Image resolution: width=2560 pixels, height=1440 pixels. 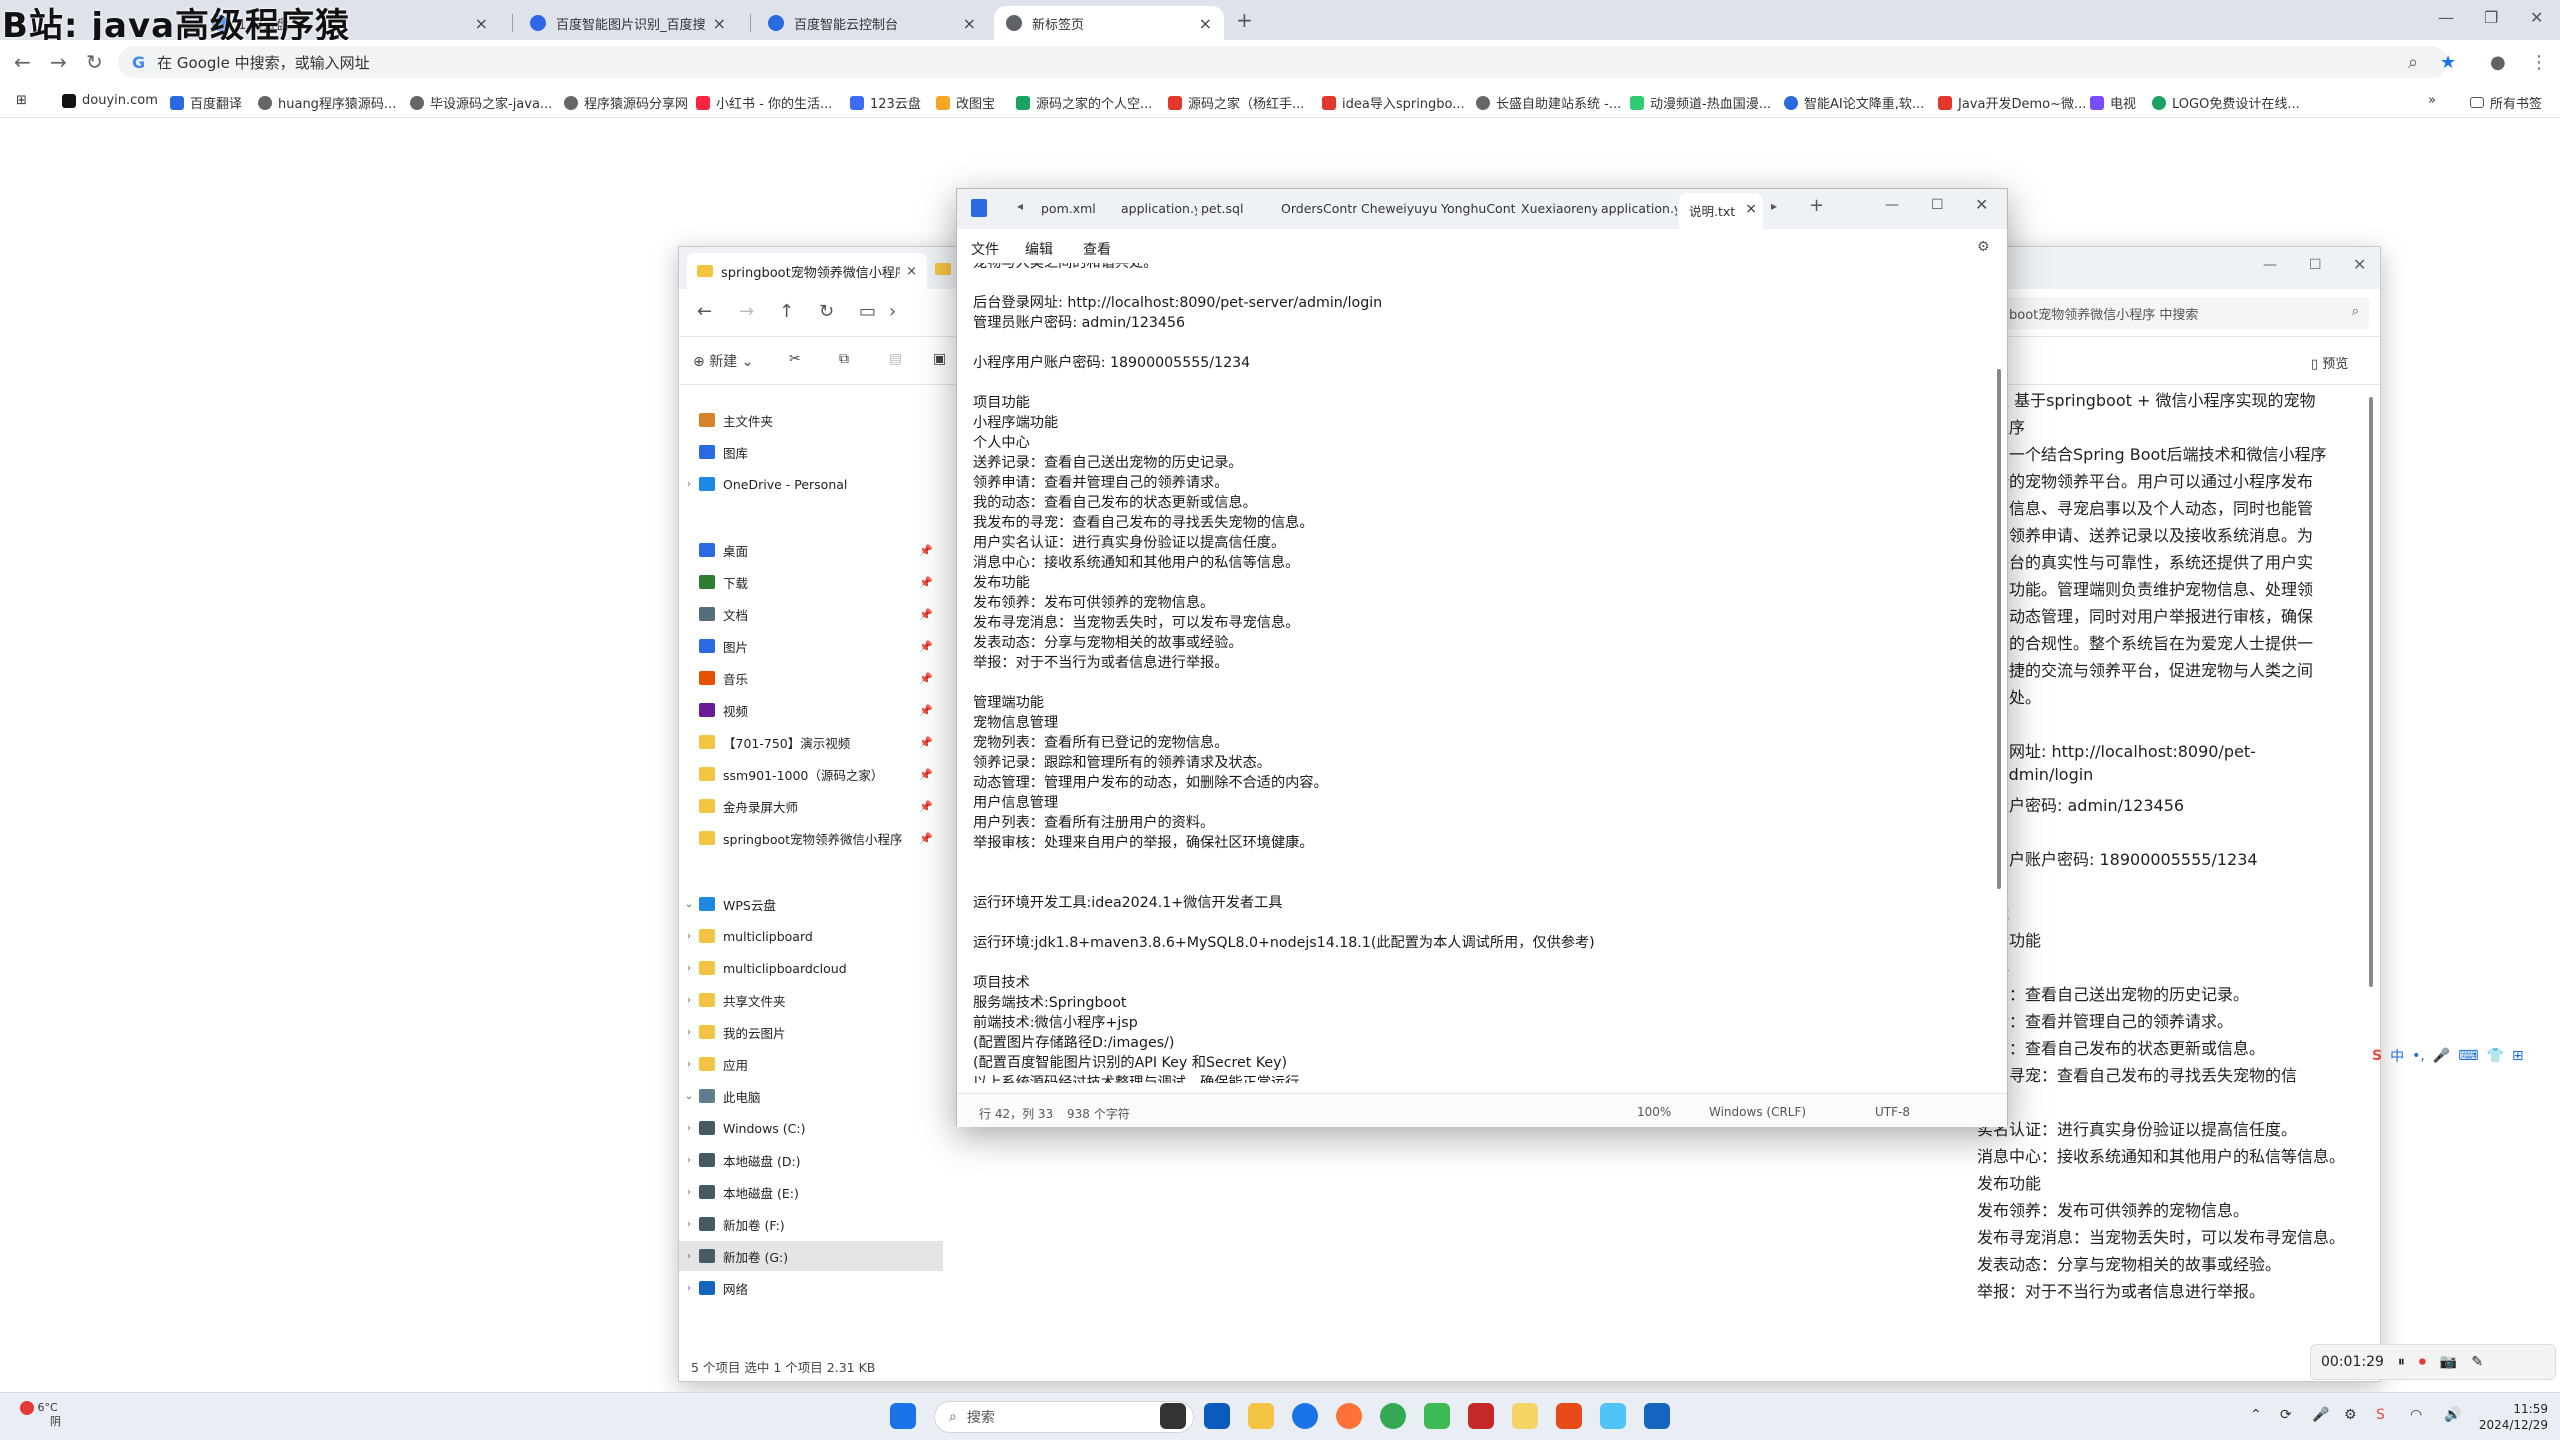 What do you see at coordinates (2422, 1362) in the screenshot?
I see `stop-icon: ⏺` at bounding box center [2422, 1362].